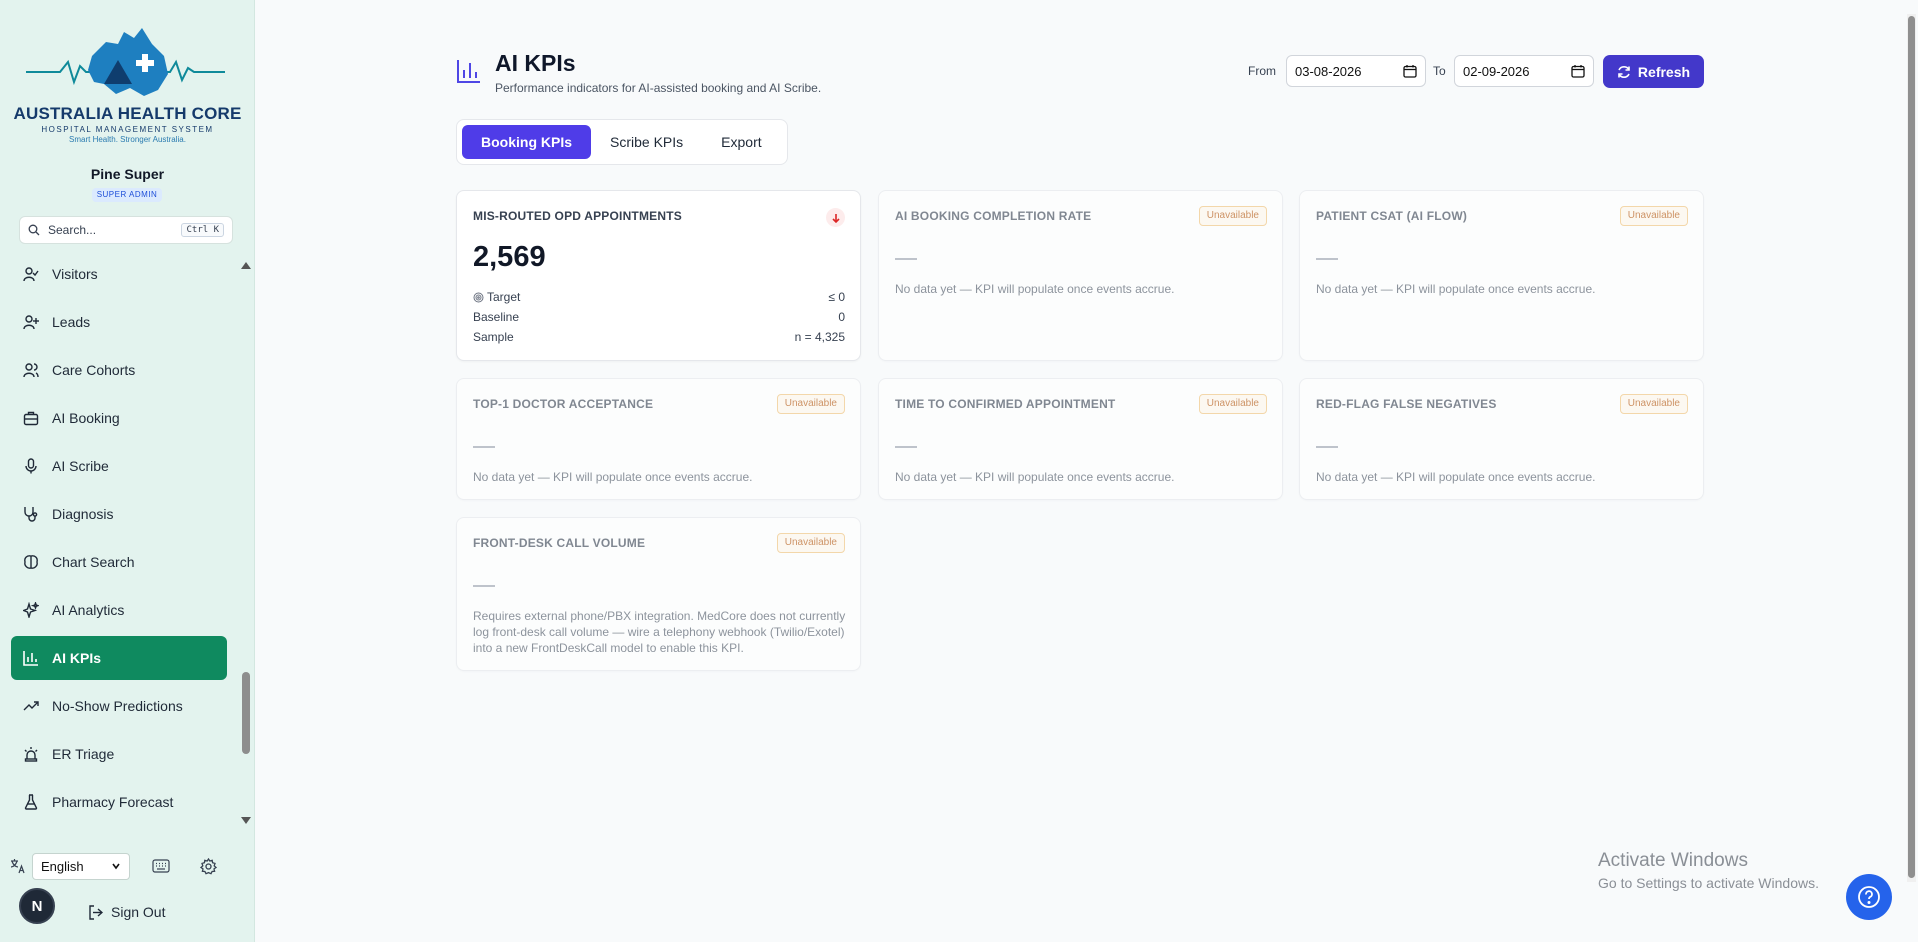  What do you see at coordinates (563, 404) in the screenshot?
I see `kpi-title: TOP-1 DOCTOR ACCEPTANCE` at bounding box center [563, 404].